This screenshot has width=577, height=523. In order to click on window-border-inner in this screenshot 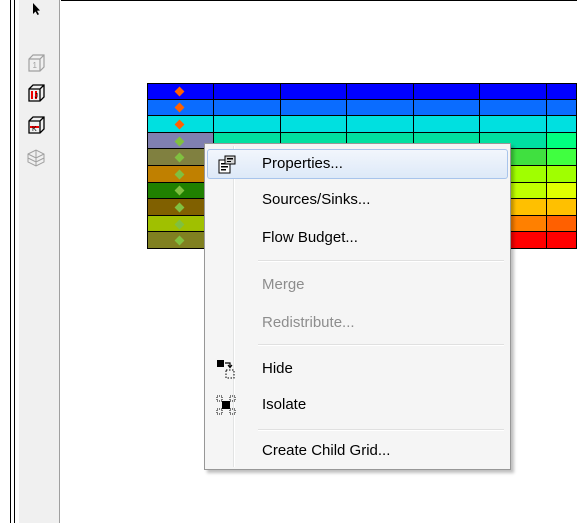, I will do `click(14, 261)`.